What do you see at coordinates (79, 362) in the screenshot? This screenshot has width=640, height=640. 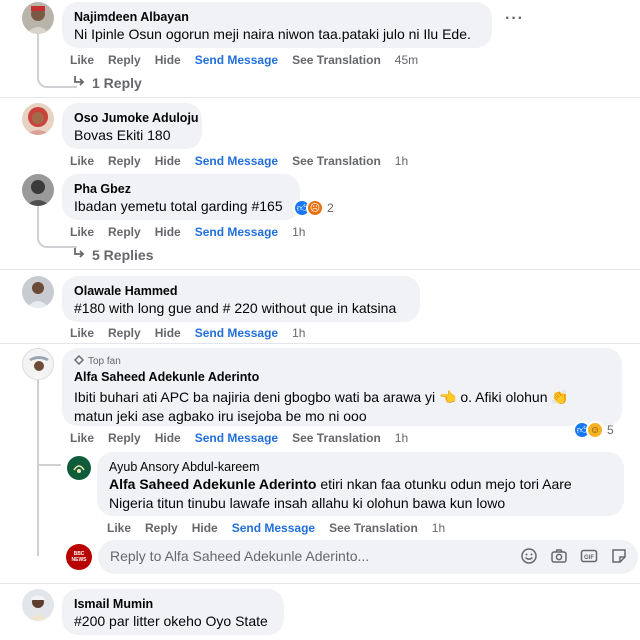 I see `top-fan-icon` at bounding box center [79, 362].